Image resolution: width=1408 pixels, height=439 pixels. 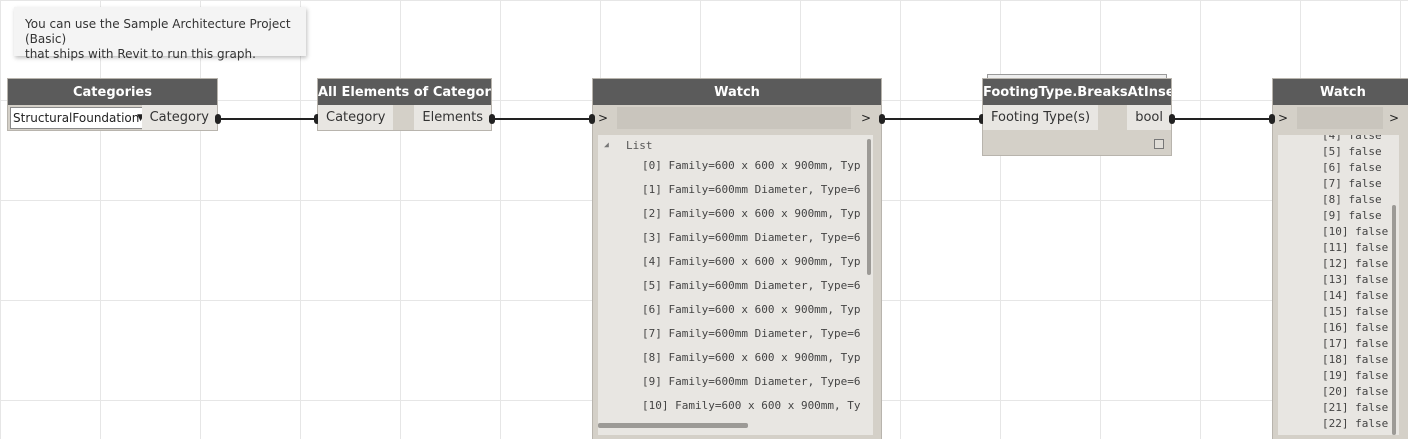 I want to click on categories-output-dot, so click(x=218, y=119).